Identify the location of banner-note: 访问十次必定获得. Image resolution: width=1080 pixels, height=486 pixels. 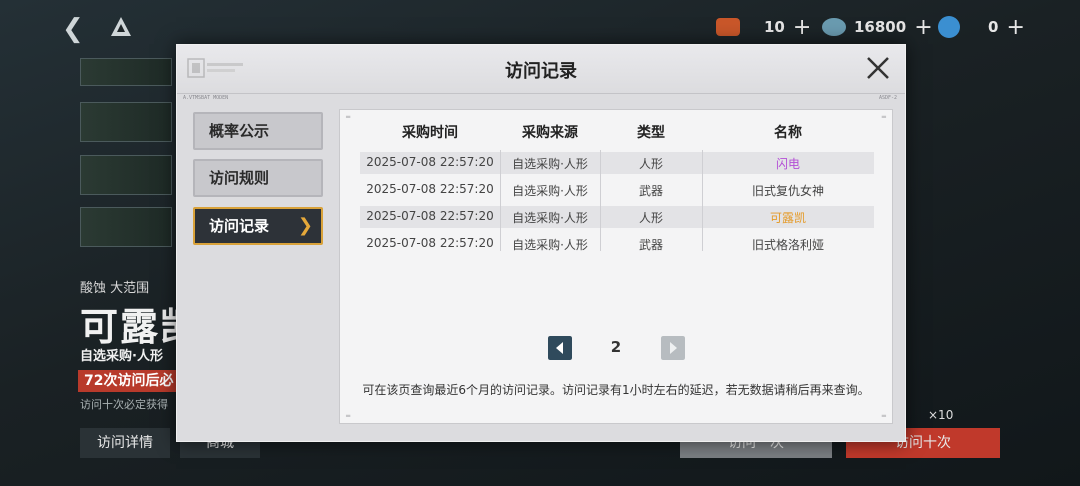
(124, 404).